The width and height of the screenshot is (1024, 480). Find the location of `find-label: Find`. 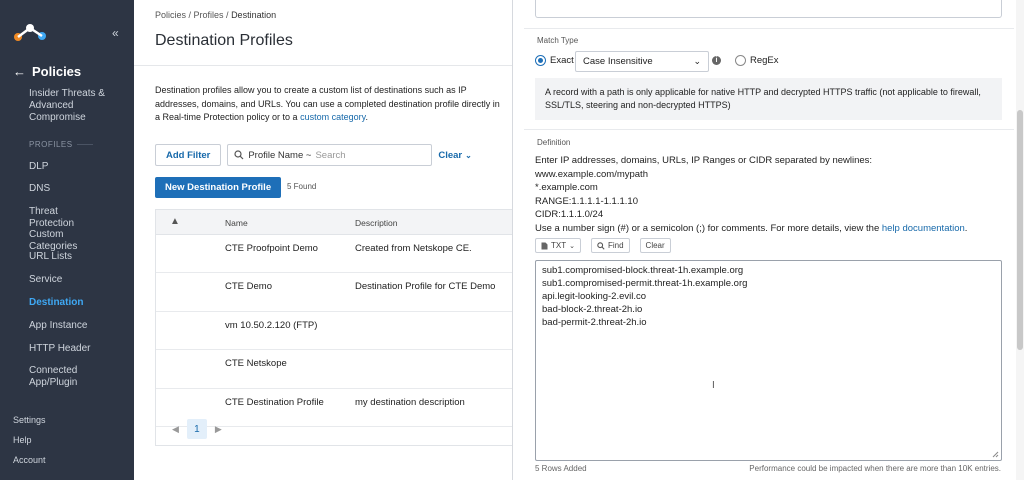

find-label: Find is located at coordinates (615, 245).